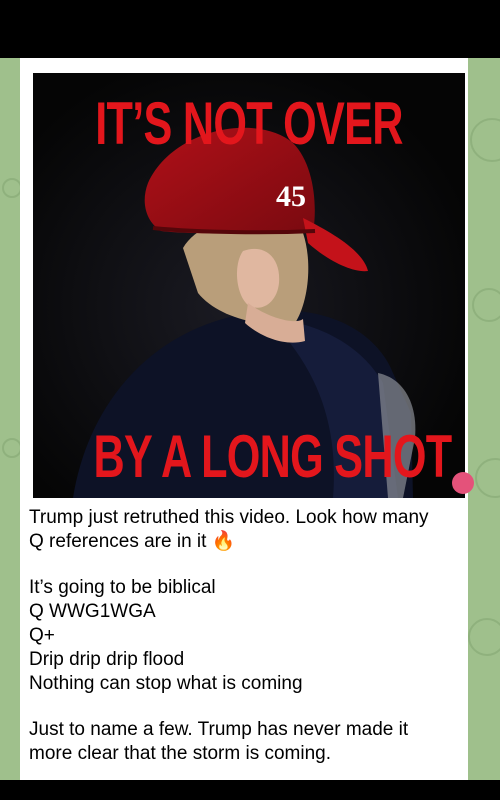 The height and width of the screenshot is (800, 500). I want to click on caption-line: It’s going to be biblical, so click(122, 587).